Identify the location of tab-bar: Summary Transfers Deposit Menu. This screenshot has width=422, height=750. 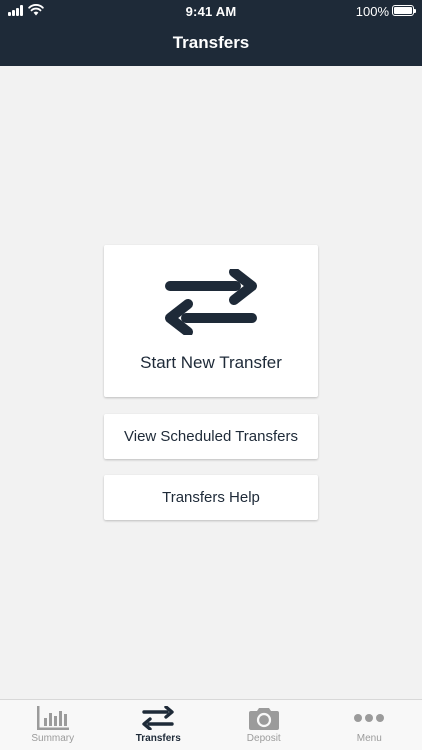
(211, 724).